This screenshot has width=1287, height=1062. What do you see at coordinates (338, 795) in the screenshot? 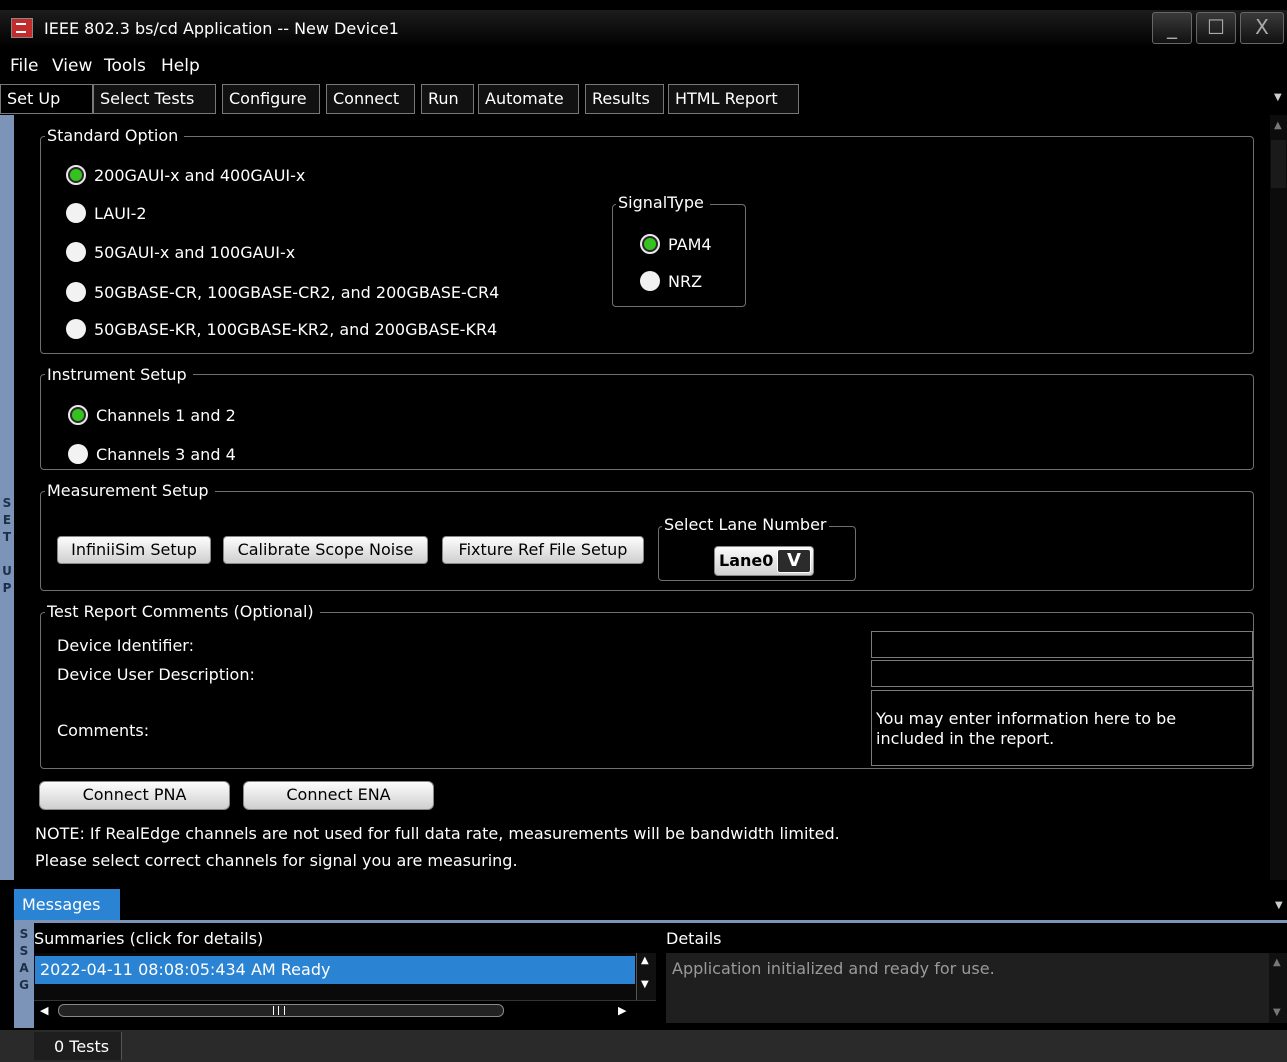
I see `connect-ena-button: Connect ENA` at bounding box center [338, 795].